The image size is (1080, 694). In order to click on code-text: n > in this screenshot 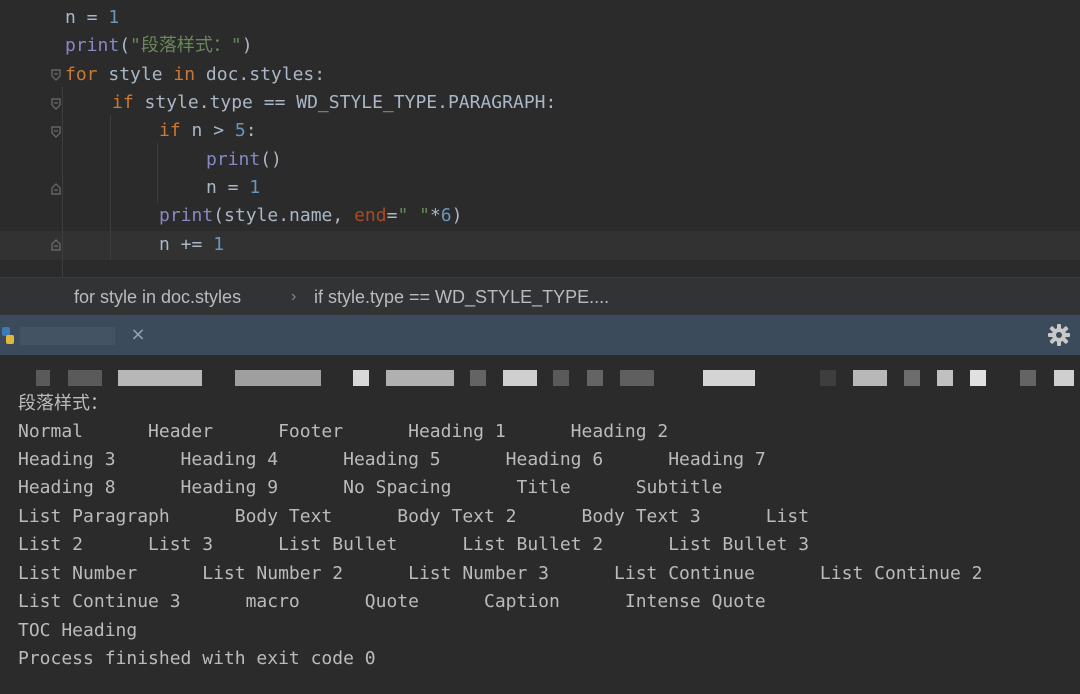, I will do `click(207, 130)`.